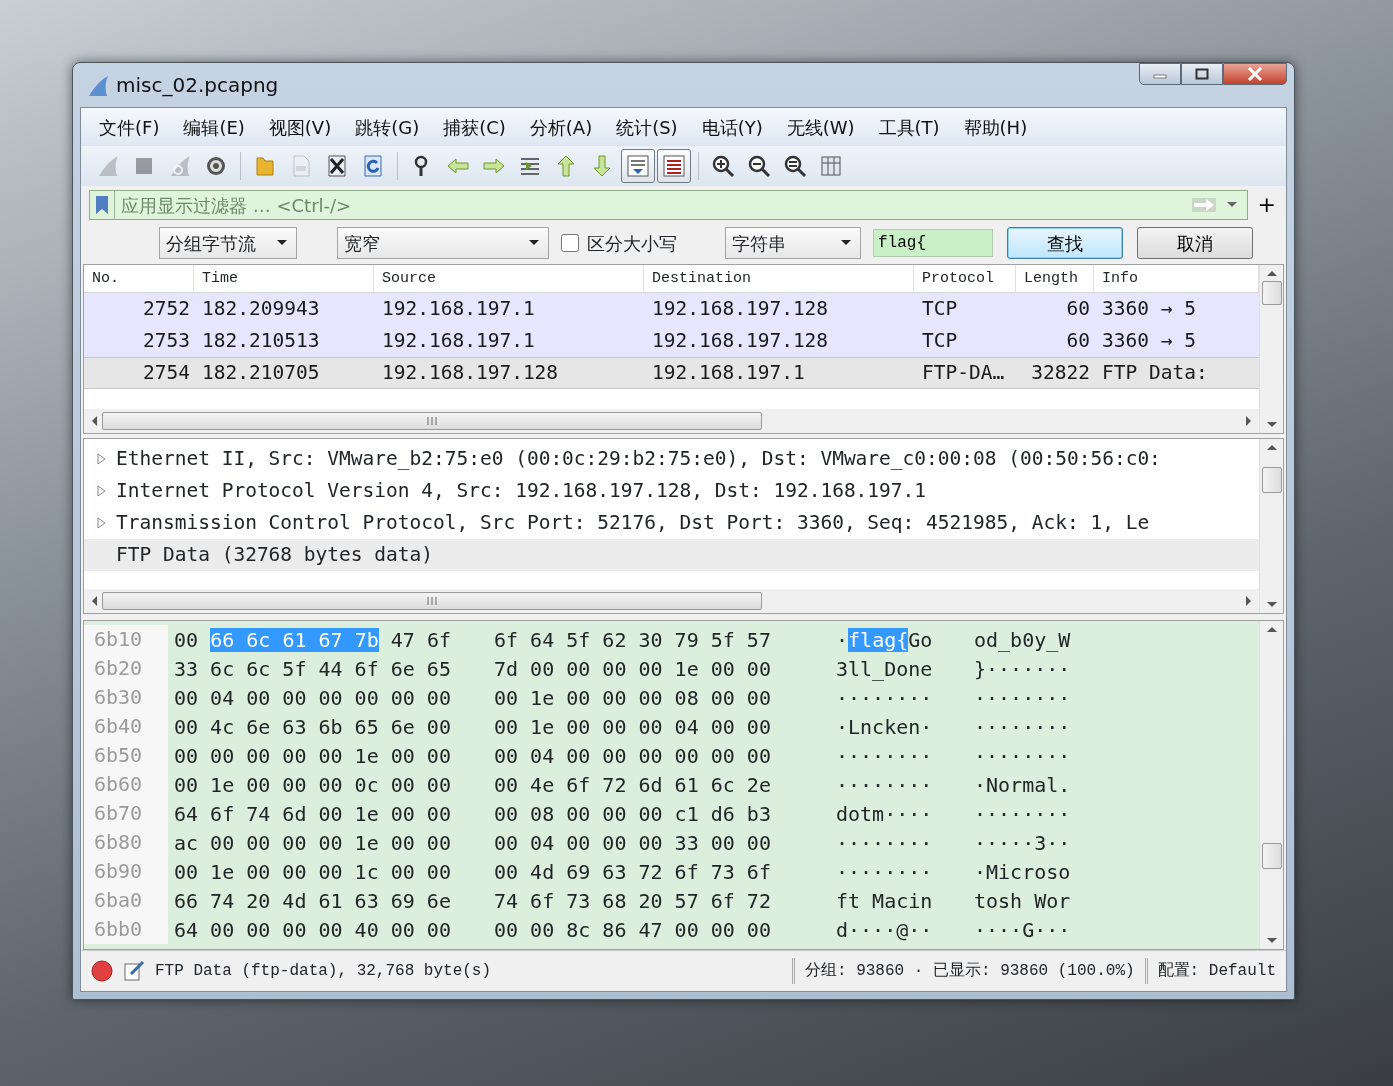  Describe the element at coordinates (362, 243) in the screenshot. I see `dropdown-value: 宽窄` at that location.